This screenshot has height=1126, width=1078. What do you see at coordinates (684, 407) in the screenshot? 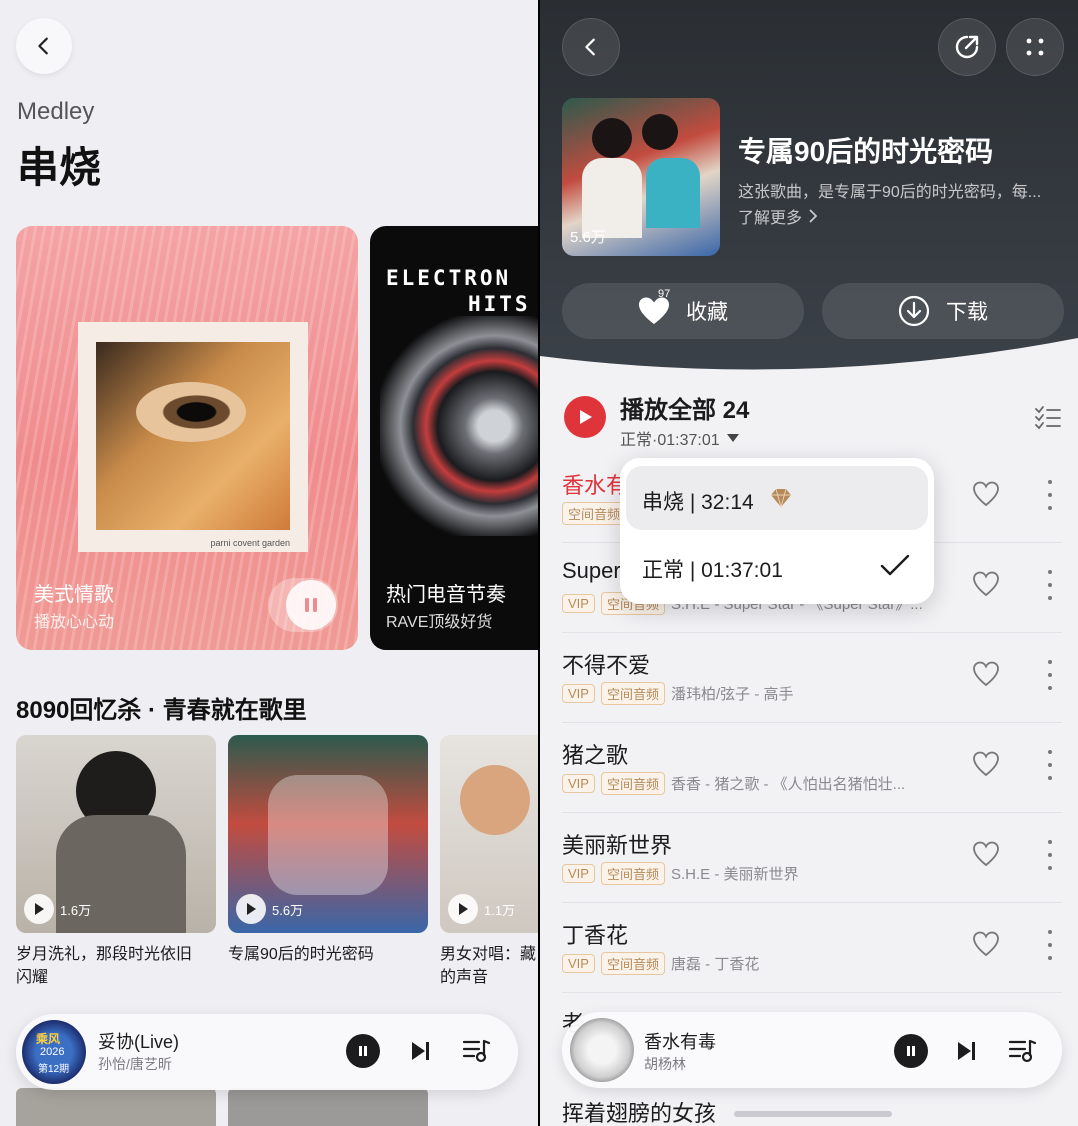
I see `play-all-label: 播放全部 24` at bounding box center [684, 407].